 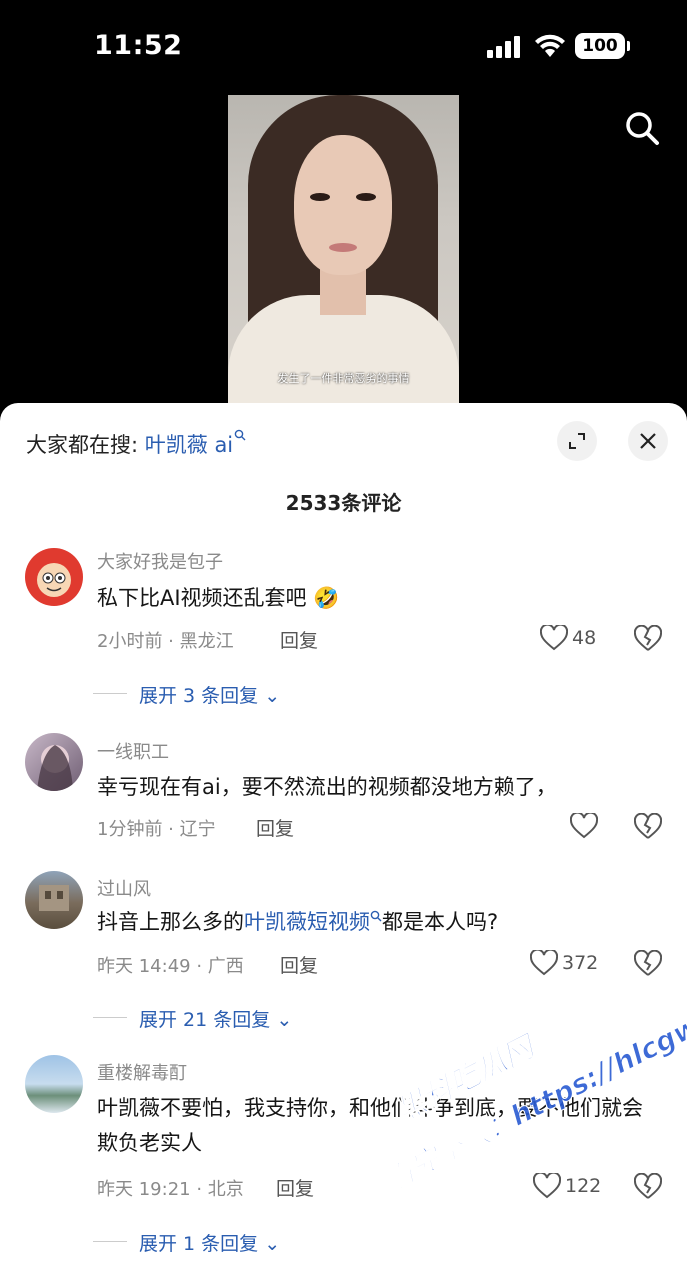 I want to click on laughing-emoji-icon: 🤣, so click(x=326, y=598).